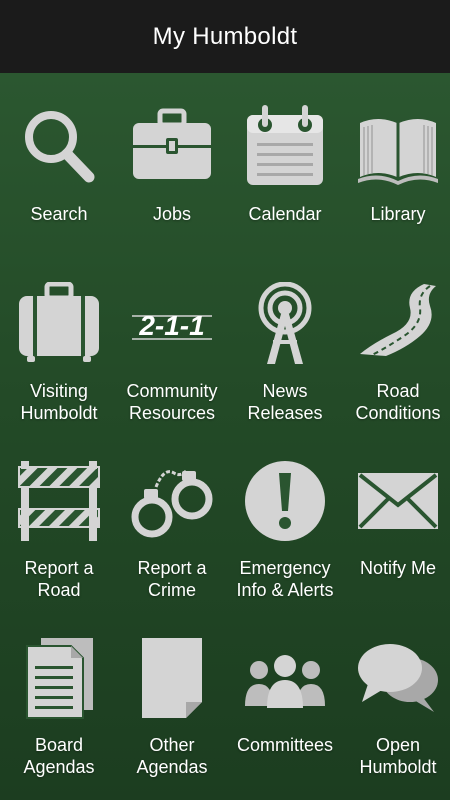  Describe the element at coordinates (172, 756) in the screenshot. I see `tile-label: Other Agendas` at that location.